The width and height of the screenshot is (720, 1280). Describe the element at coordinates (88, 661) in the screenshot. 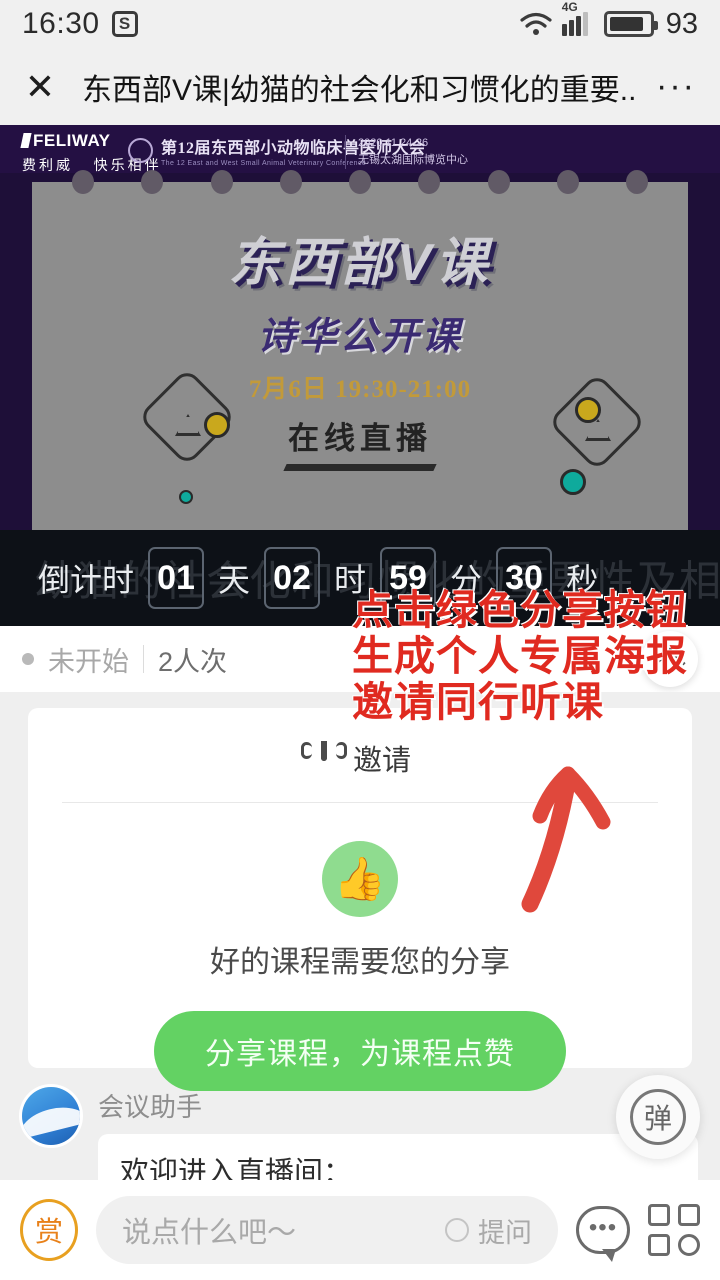

I see `live-status-label: 未开始` at that location.